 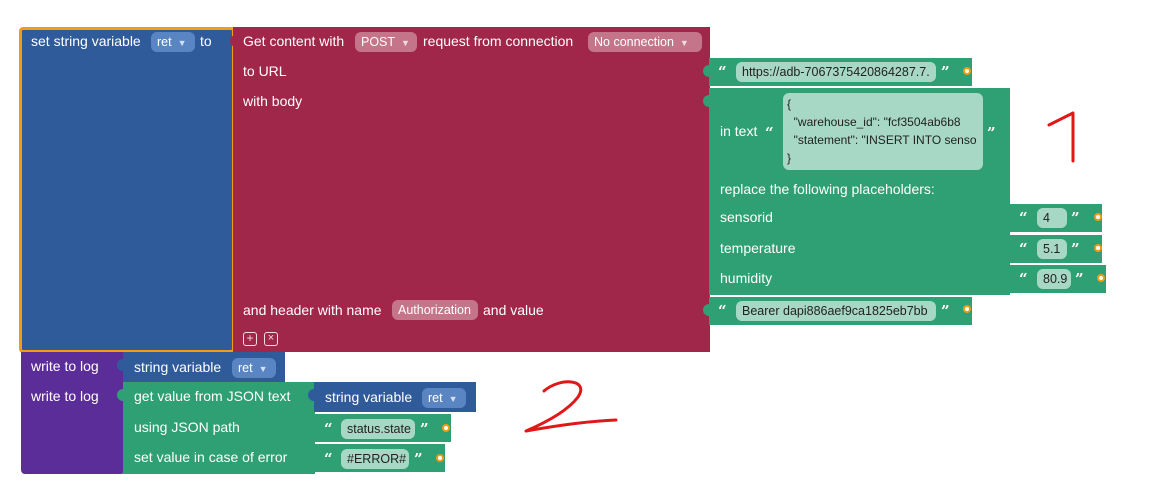 I want to click on http-label-header: and header with name, so click(x=312, y=310).